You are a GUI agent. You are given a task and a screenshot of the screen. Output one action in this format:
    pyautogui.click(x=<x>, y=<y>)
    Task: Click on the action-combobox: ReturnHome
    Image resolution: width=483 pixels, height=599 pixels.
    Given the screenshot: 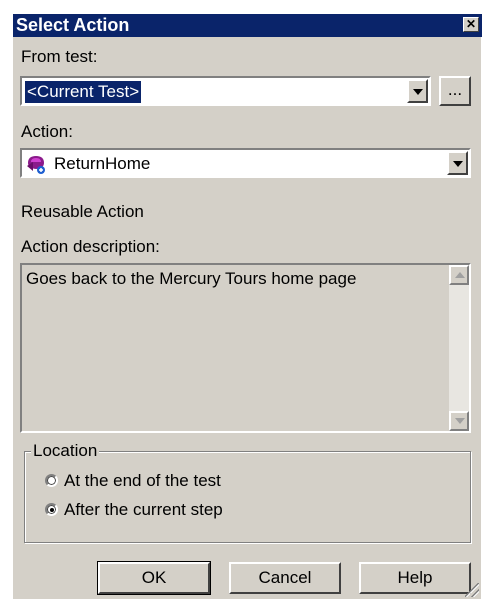 What is the action you would take?
    pyautogui.click(x=245, y=163)
    